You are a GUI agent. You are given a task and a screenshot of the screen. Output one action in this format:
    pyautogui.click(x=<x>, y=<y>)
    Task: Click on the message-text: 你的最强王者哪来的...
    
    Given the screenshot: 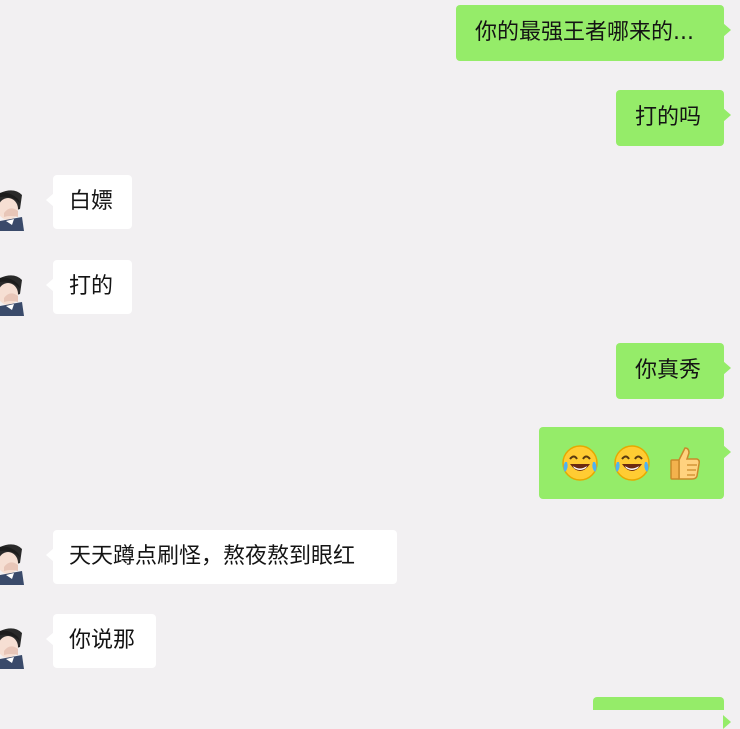 What is the action you would take?
    pyautogui.click(x=584, y=32)
    